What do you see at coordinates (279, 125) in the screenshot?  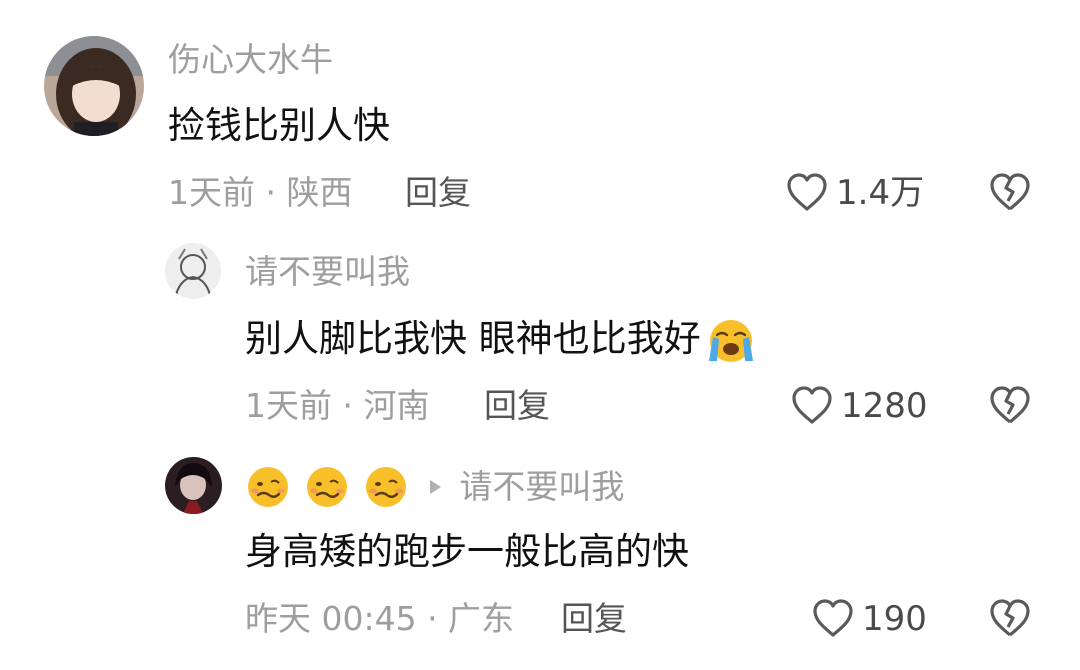 I see `comment-text: 捡钱比别人快` at bounding box center [279, 125].